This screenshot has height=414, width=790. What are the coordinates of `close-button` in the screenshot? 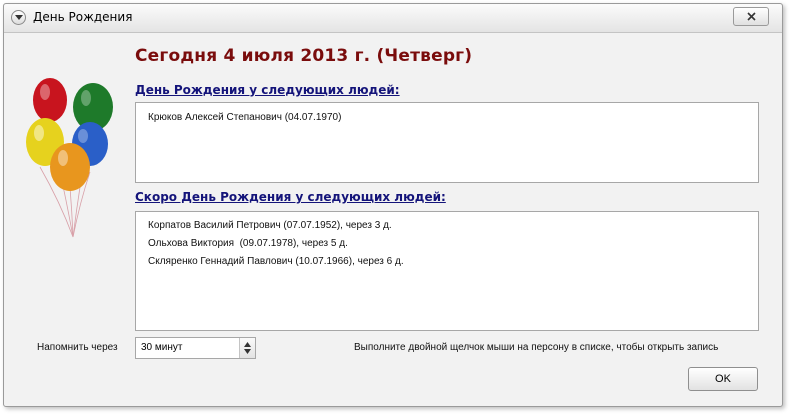 It's located at (751, 16).